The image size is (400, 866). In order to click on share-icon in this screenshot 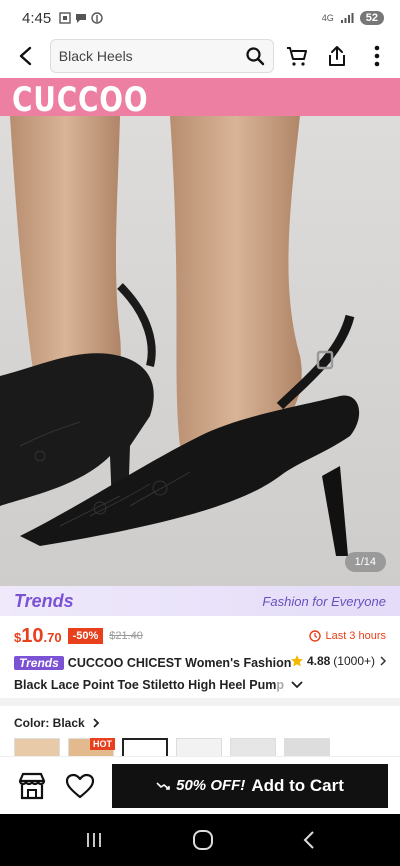, I will do `click(337, 56)`.